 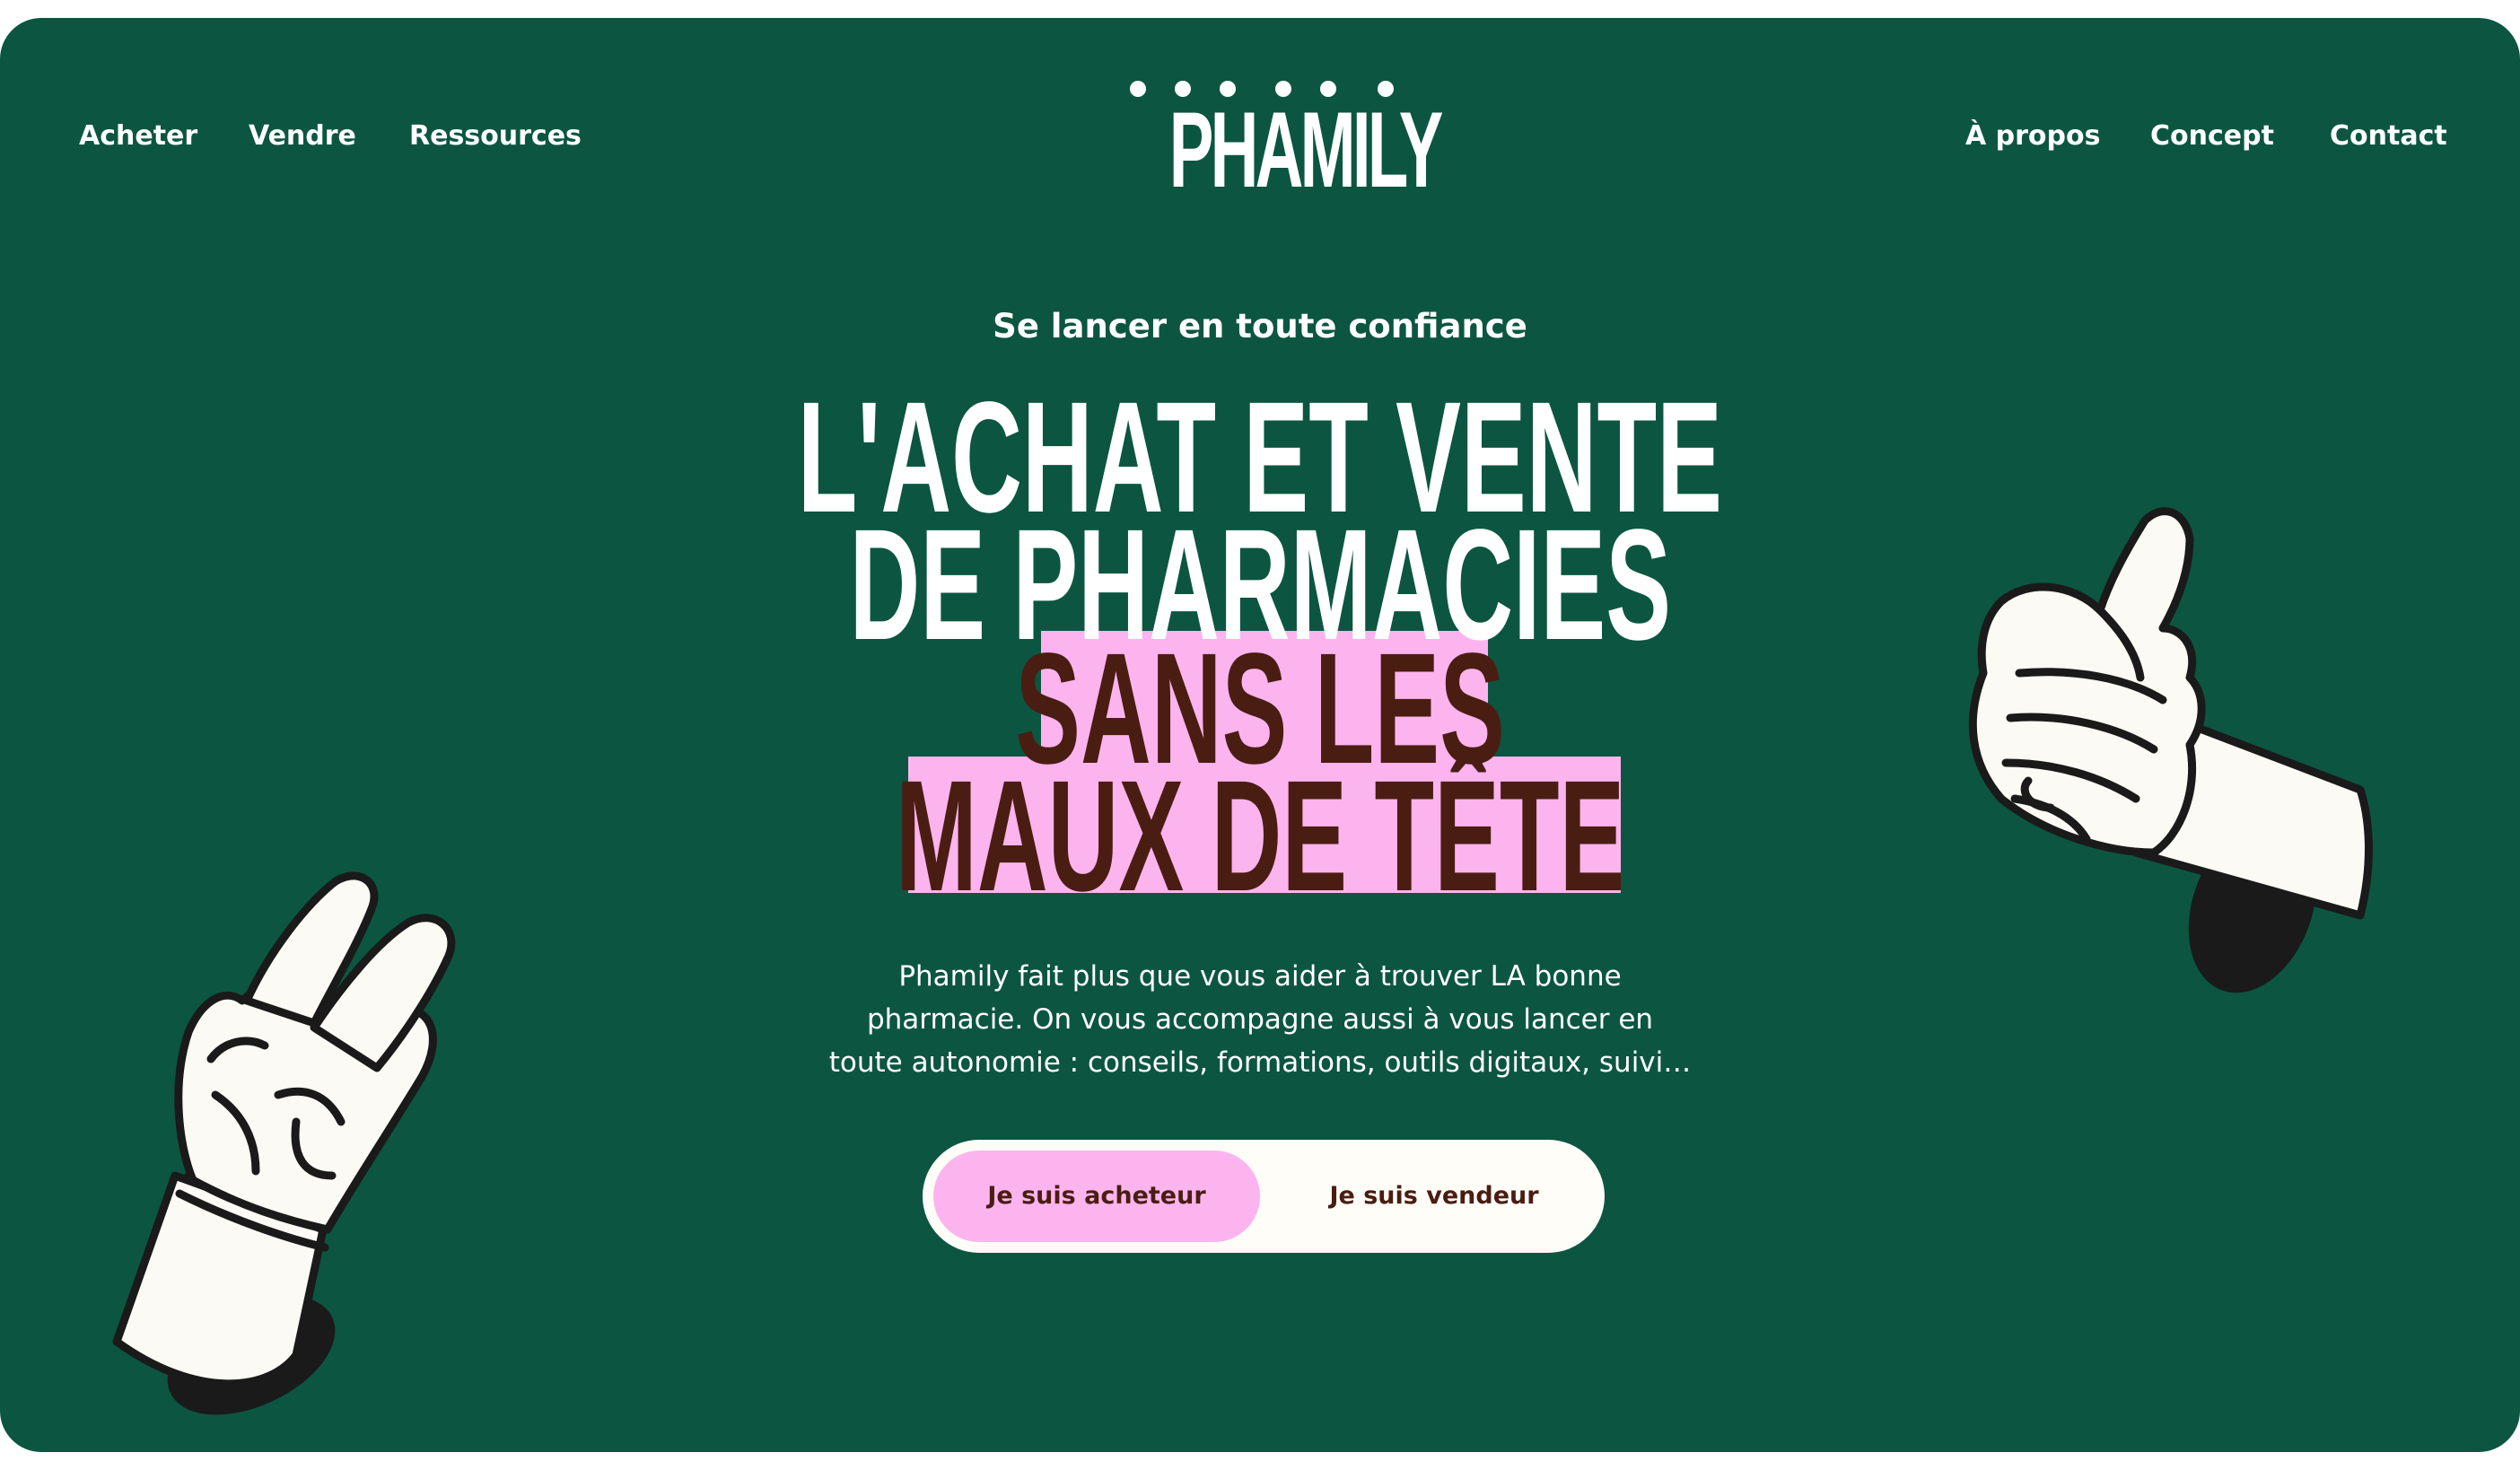 What do you see at coordinates (2212, 136) in the screenshot?
I see `nav-concept: Concept` at bounding box center [2212, 136].